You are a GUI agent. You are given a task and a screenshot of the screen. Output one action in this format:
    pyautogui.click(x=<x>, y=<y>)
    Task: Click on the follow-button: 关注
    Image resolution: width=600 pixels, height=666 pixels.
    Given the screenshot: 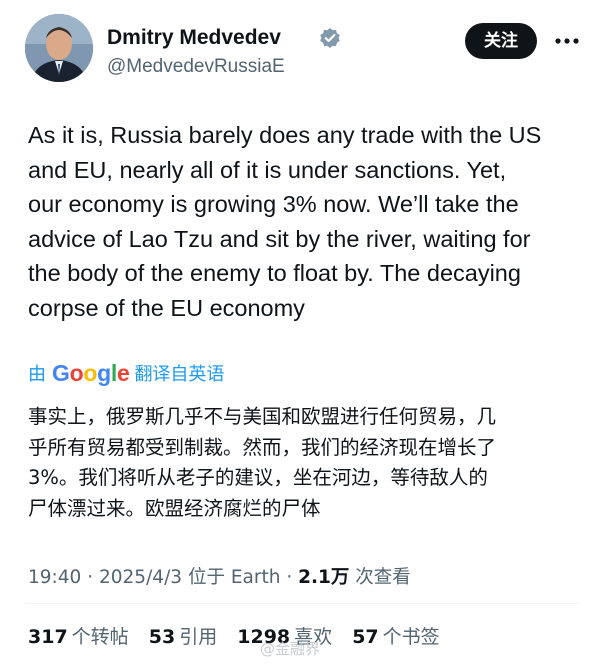 What is the action you would take?
    pyautogui.click(x=501, y=41)
    